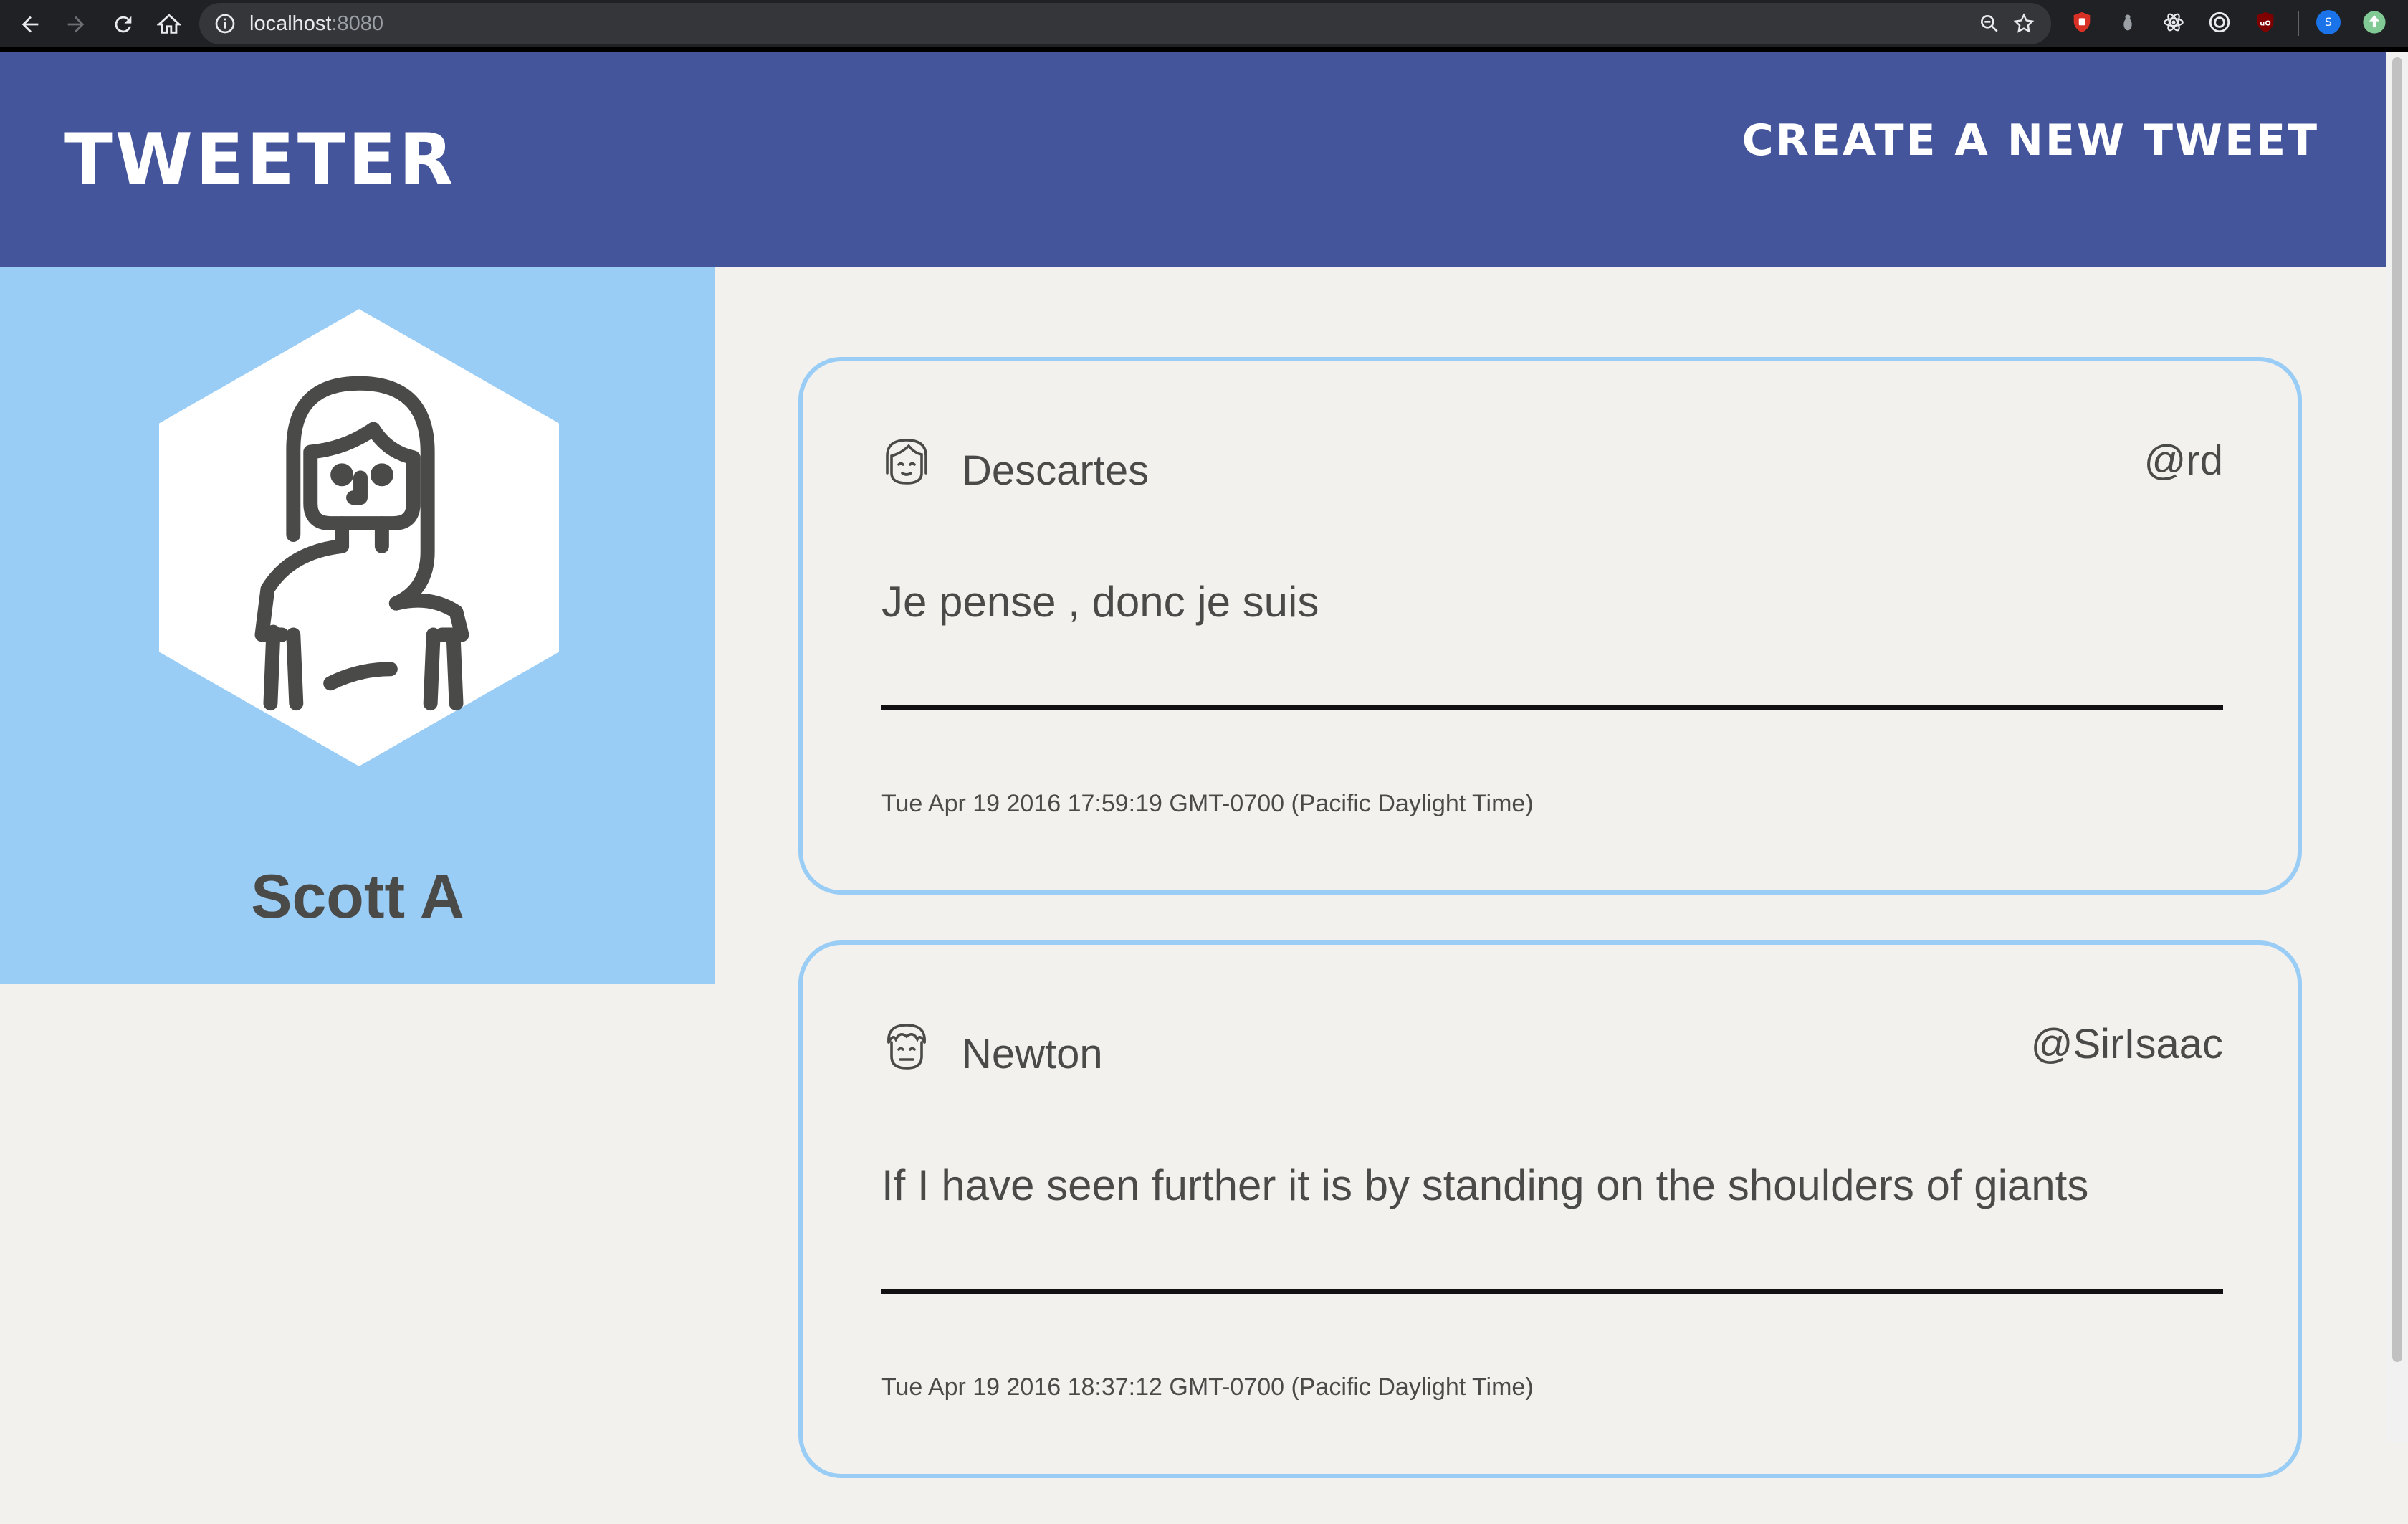 The height and width of the screenshot is (1524, 2408). I want to click on profile-panel: Scott A, so click(358, 625).